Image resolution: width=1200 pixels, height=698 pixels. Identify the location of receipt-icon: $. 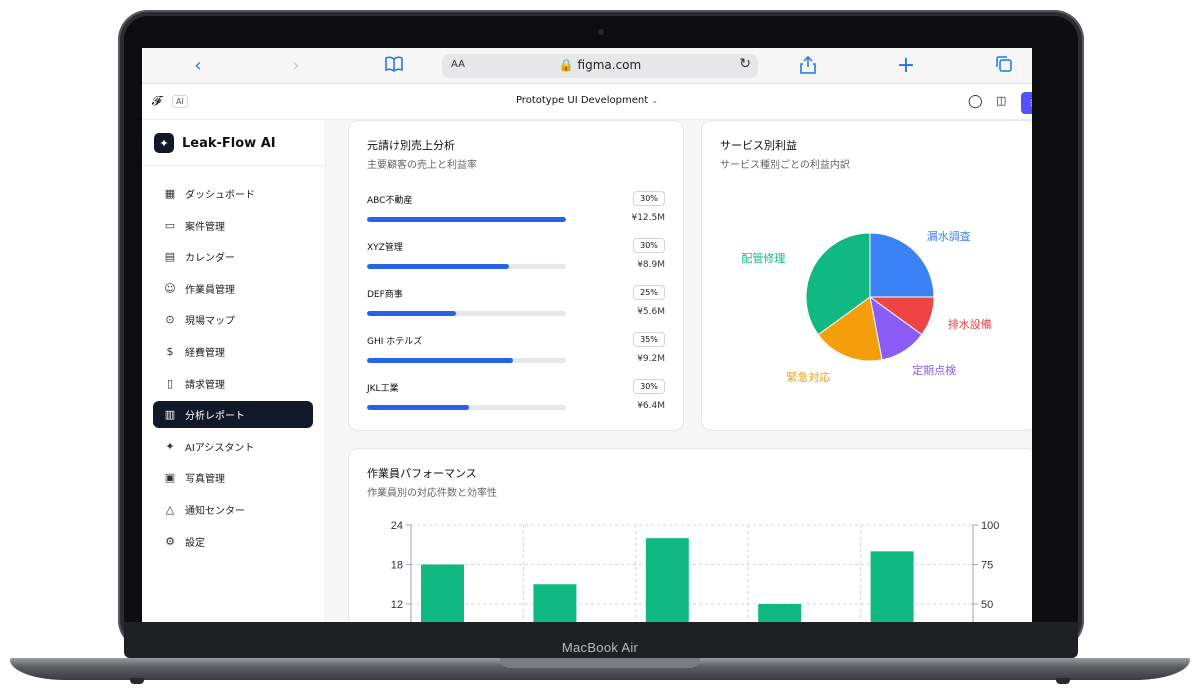
(170, 351).